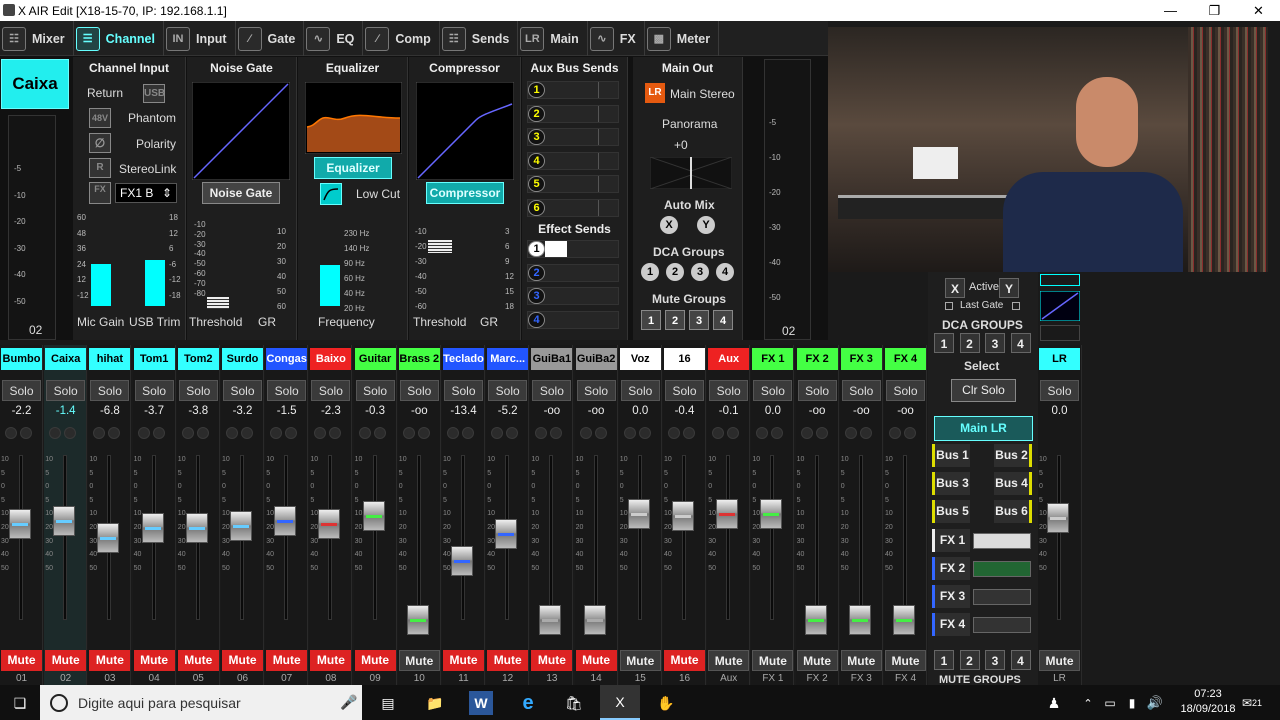 Image resolution: width=1280 pixels, height=720 pixels. I want to click on dca-group-3-button: 3, so click(700, 272).